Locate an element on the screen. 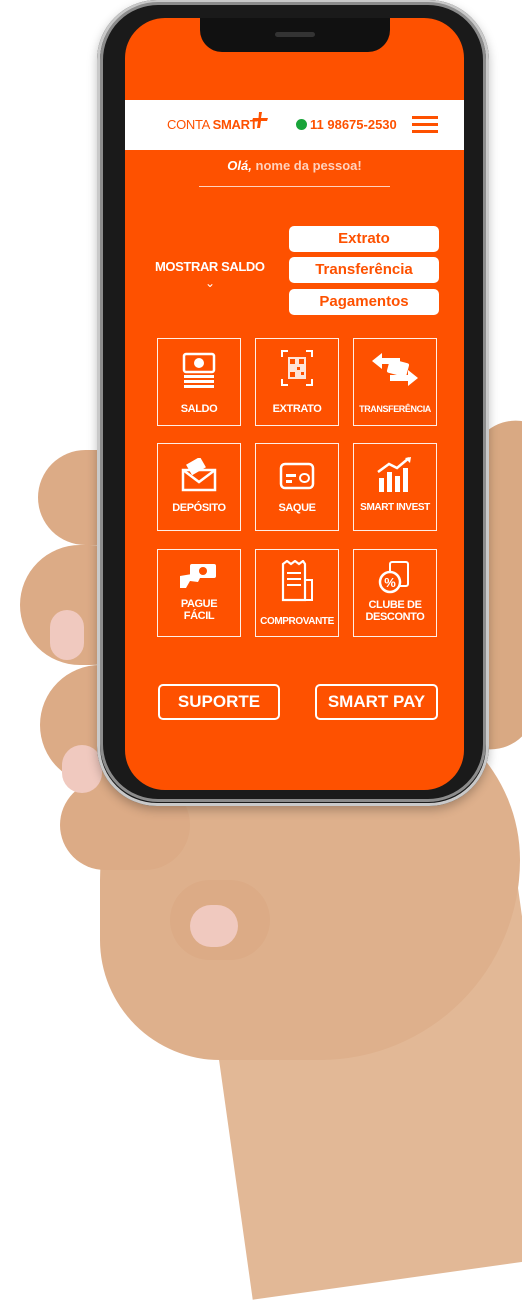  tile-saldo: SALDO is located at coordinates (199, 382).